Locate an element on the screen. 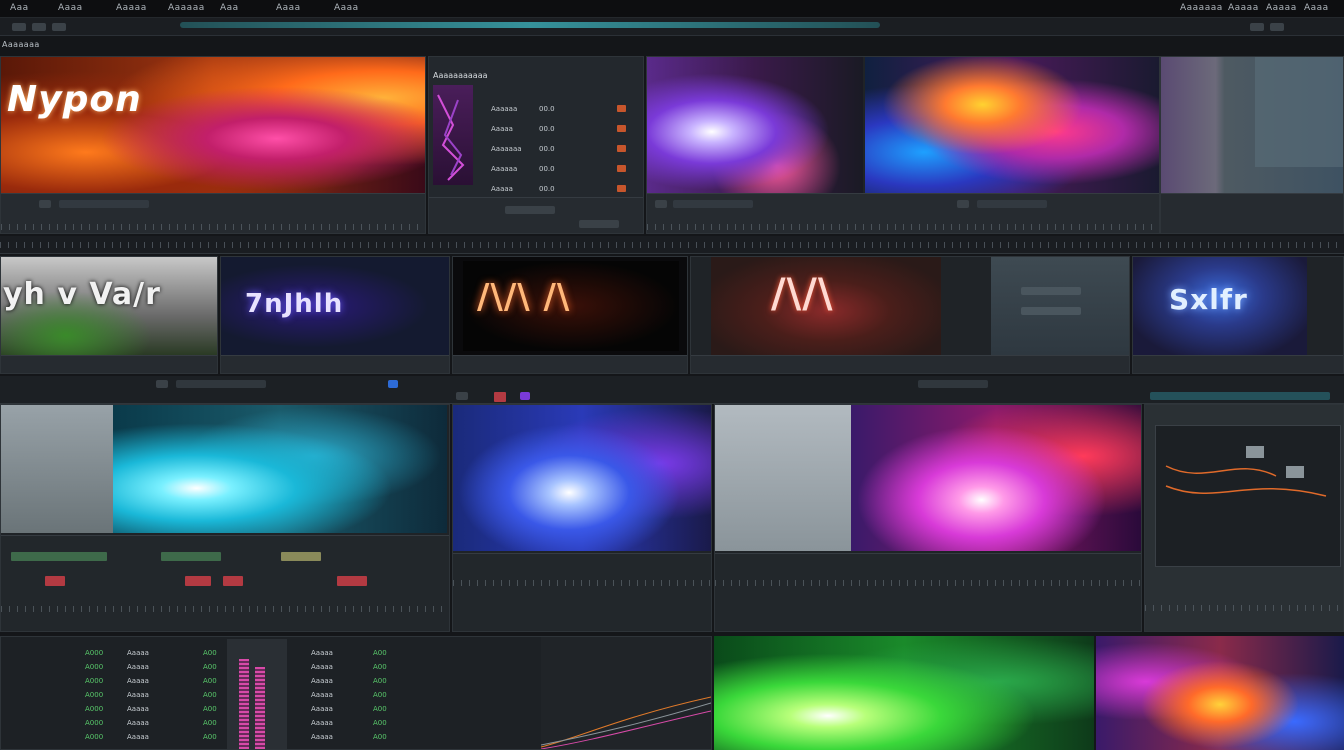 The image size is (1344, 750). video-frame: yh v Va/r is located at coordinates (109, 306).